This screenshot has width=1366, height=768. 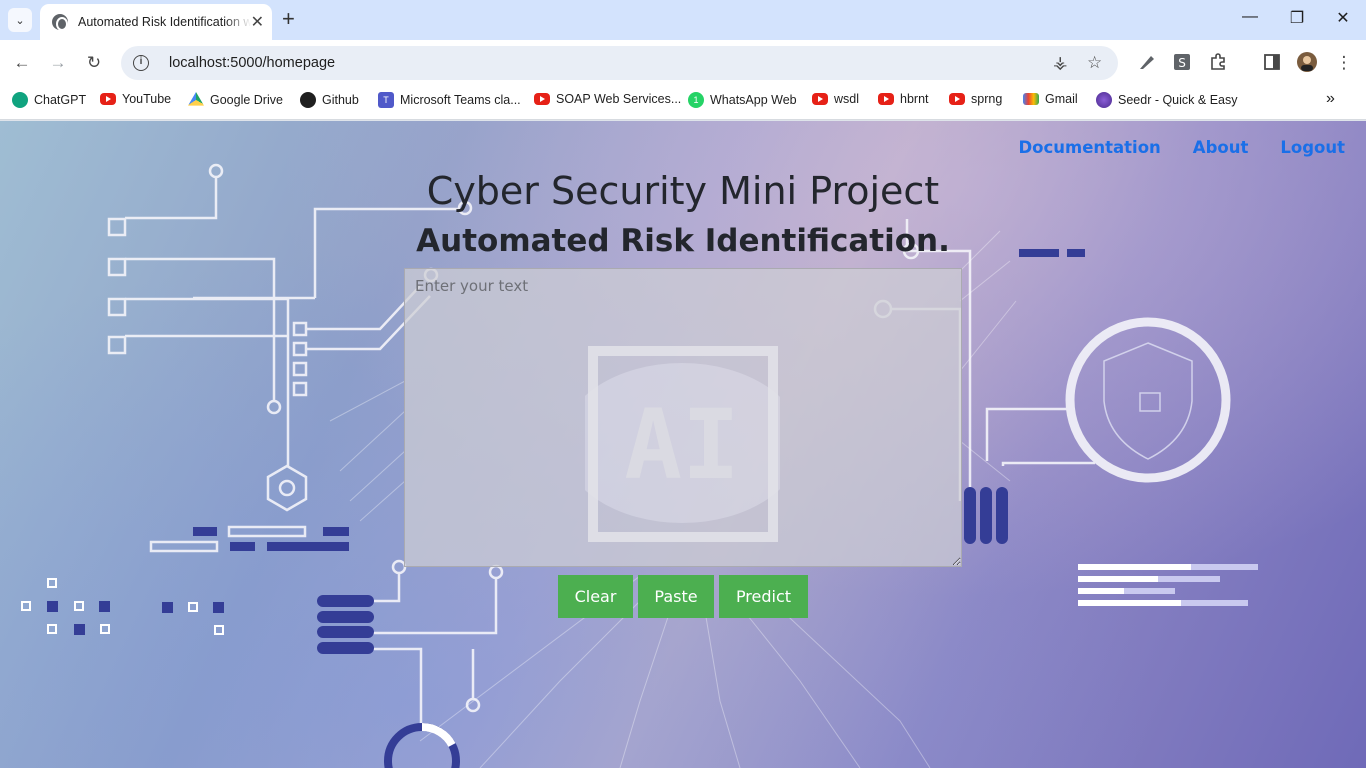 I want to click on extension-s-icon: S, so click(x=1182, y=62).